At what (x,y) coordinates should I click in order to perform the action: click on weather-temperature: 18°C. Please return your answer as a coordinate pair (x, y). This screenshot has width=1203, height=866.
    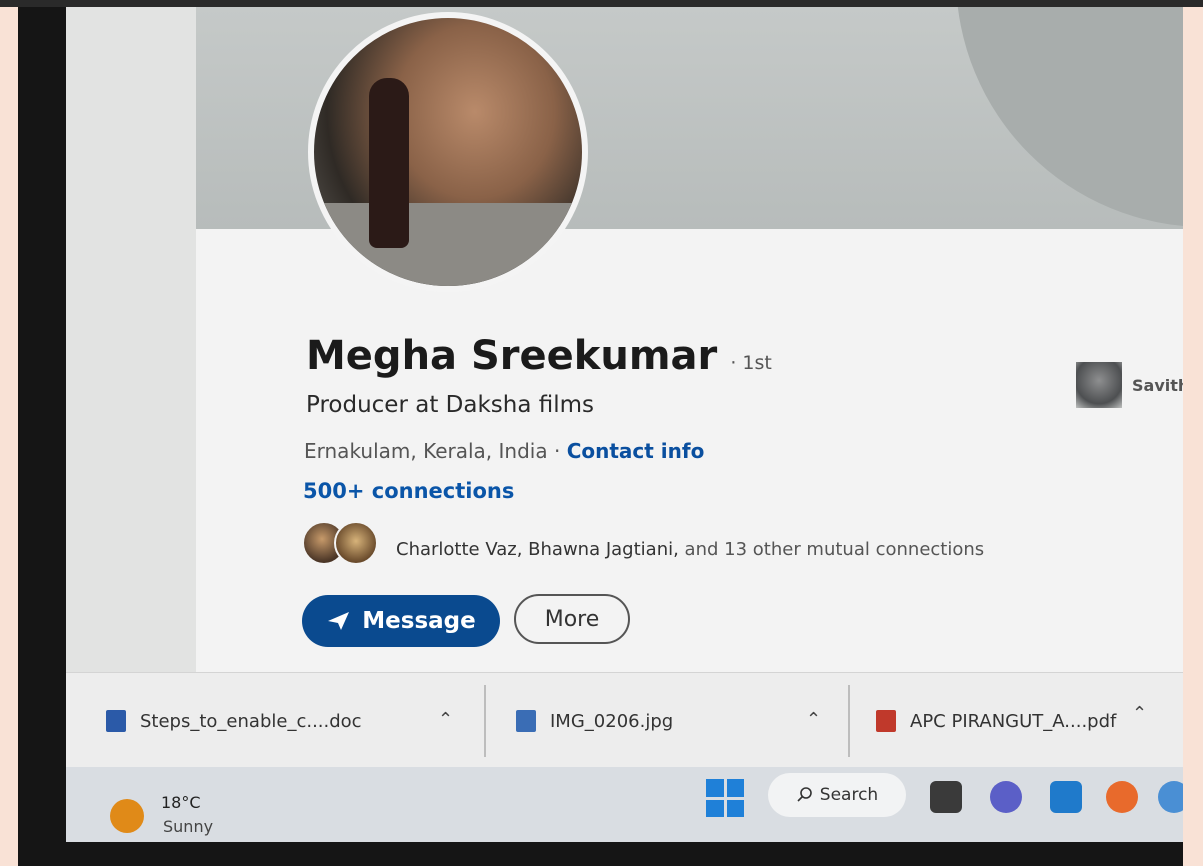
    Looking at the image, I should click on (181, 802).